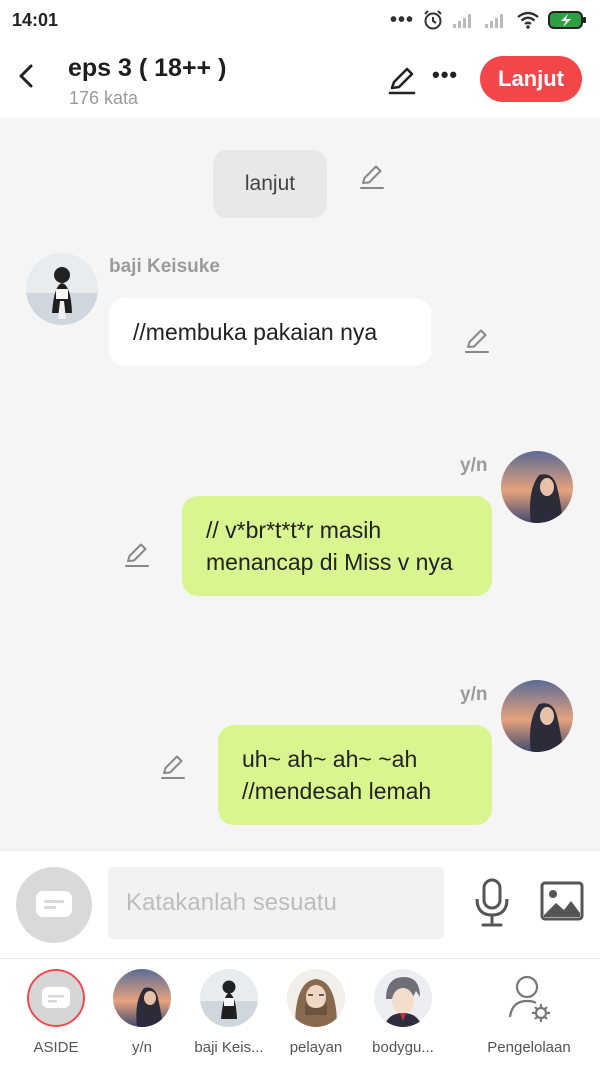 Image resolution: width=600 pixels, height=1067 pixels. What do you see at coordinates (402, 80) in the screenshot?
I see `edit-title-icon` at bounding box center [402, 80].